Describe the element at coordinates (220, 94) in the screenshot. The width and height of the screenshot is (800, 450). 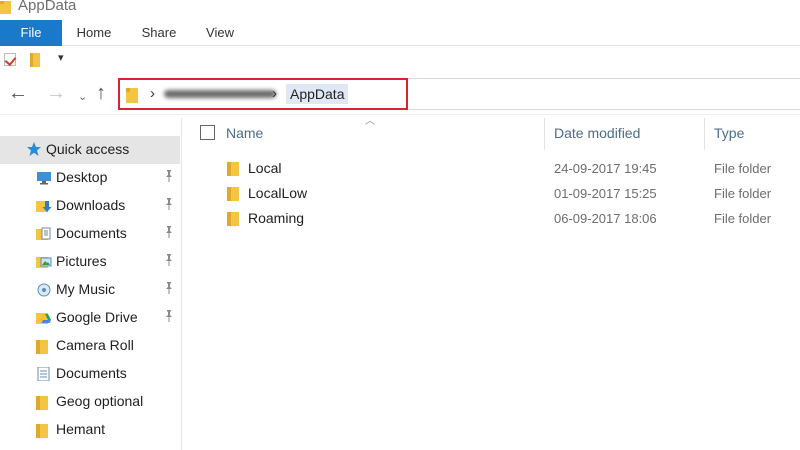
I see `blurred-username` at that location.